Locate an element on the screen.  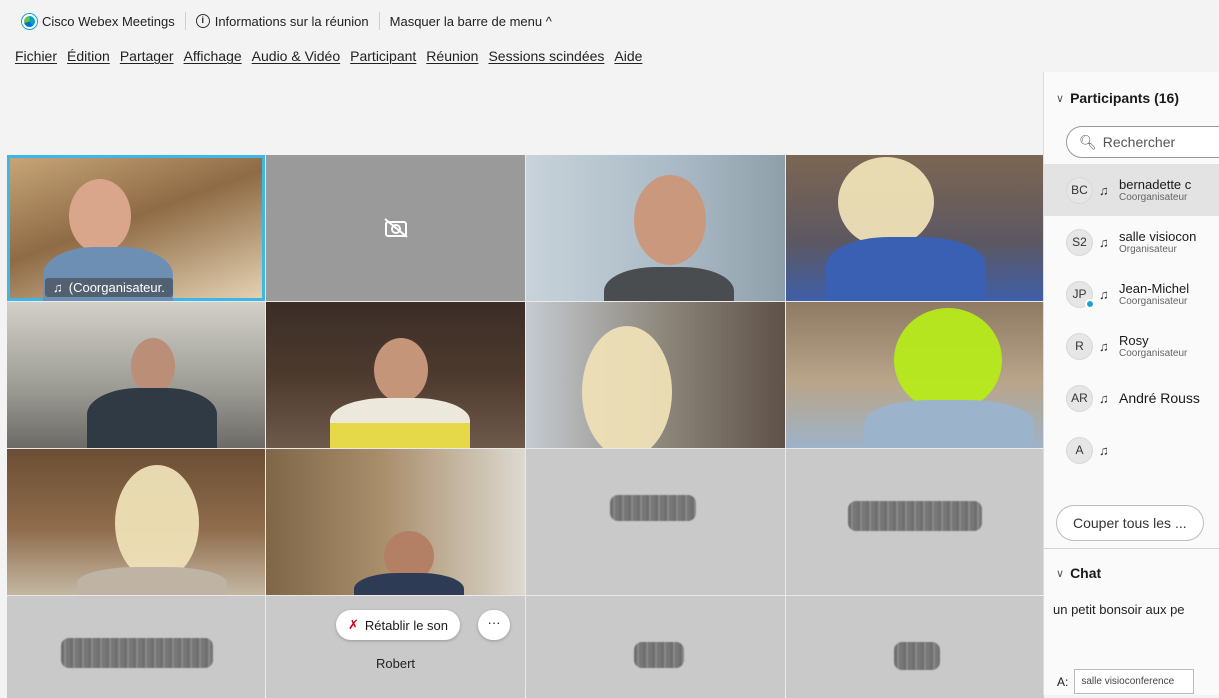
participant-info: Rosy Coorganisateur is located at coordinates (1153, 346).